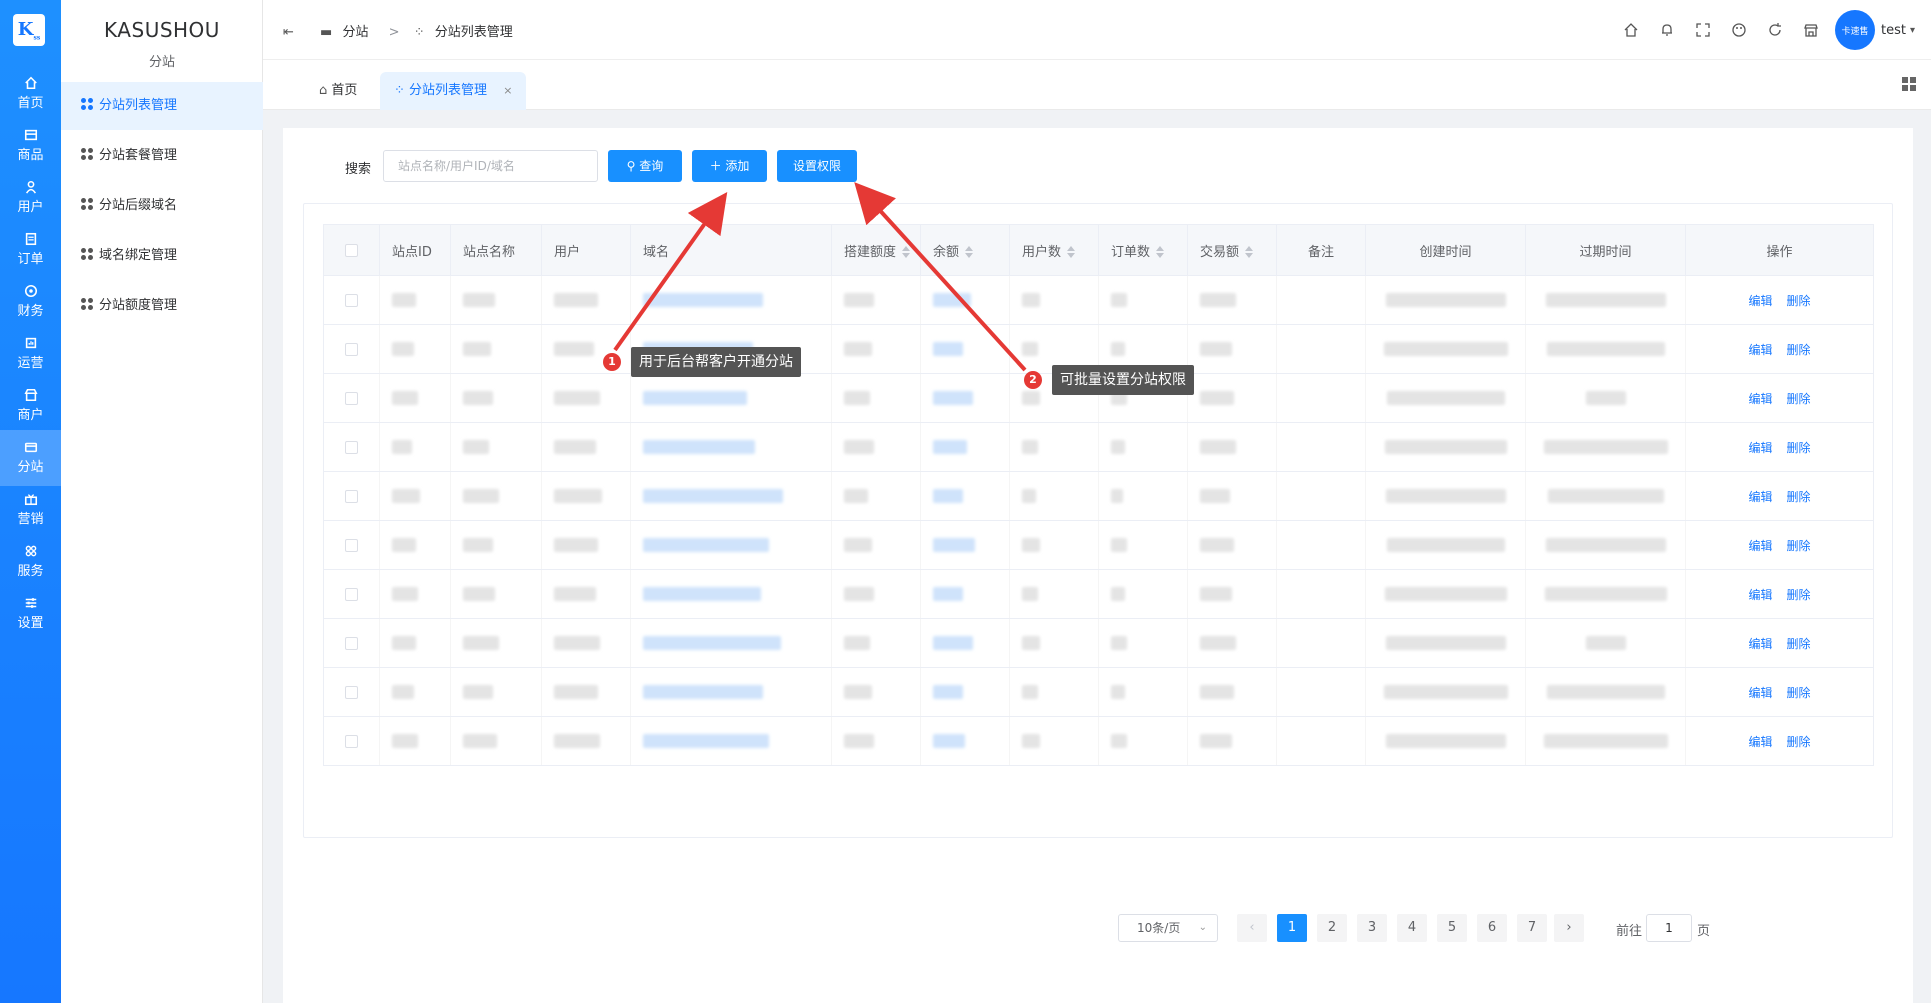 Image resolution: width=1931 pixels, height=1003 pixels. What do you see at coordinates (1143, 250) in the screenshot?
I see `column-header: 订单数` at bounding box center [1143, 250].